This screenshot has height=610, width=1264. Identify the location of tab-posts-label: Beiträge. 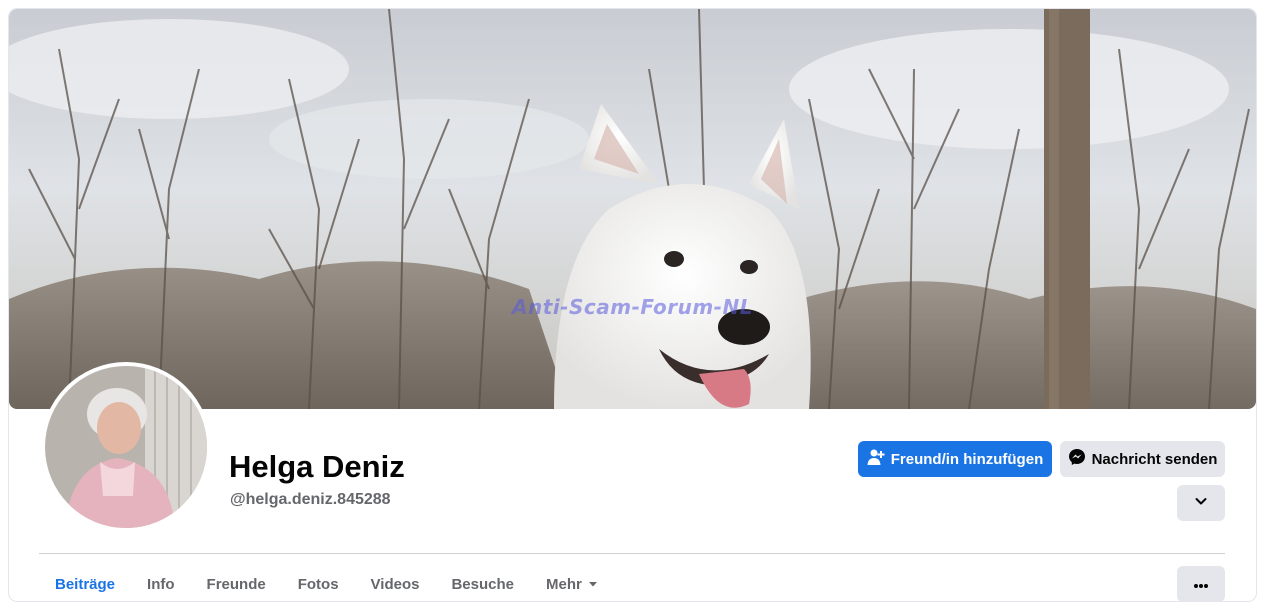
(85, 584).